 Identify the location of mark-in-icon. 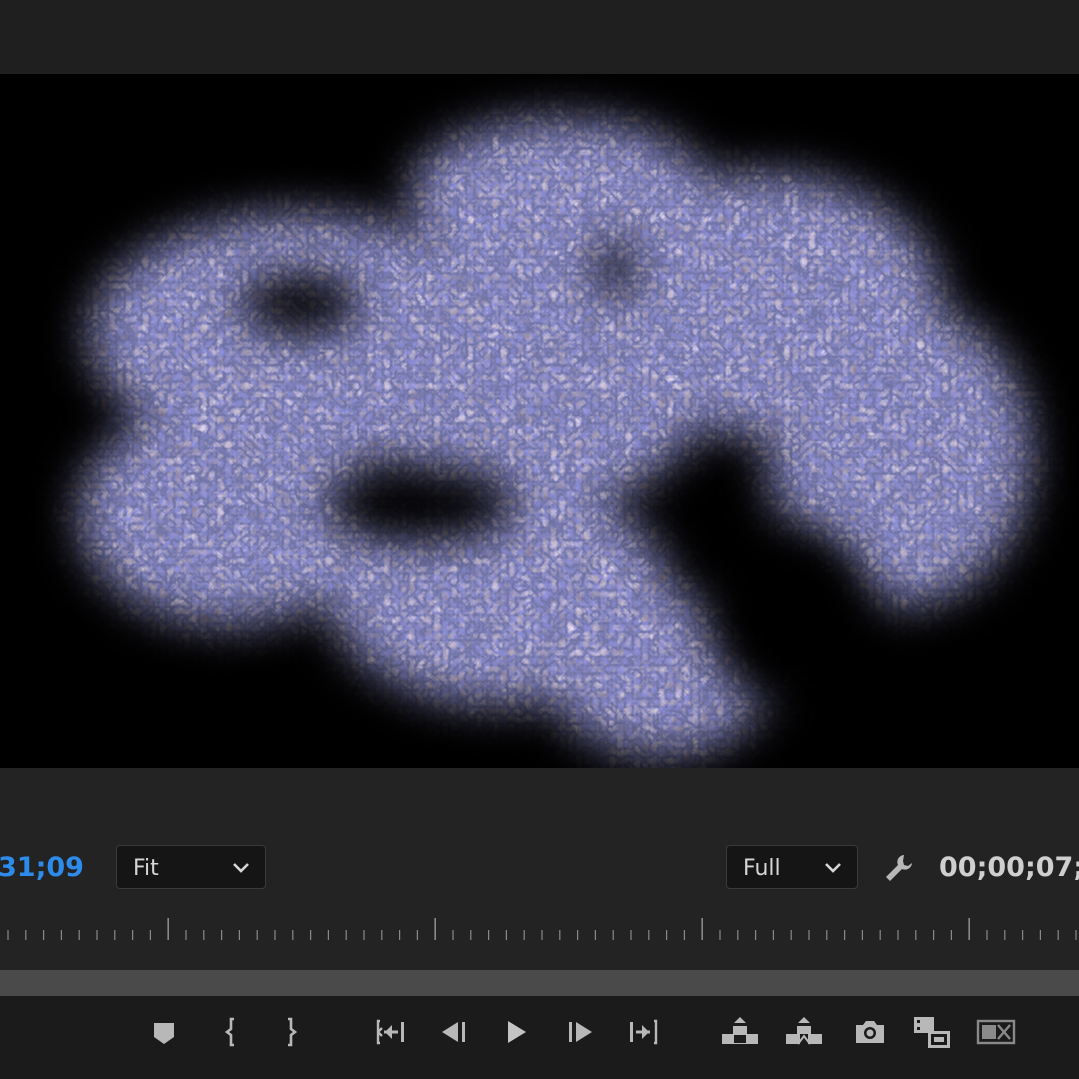
(232, 1032).